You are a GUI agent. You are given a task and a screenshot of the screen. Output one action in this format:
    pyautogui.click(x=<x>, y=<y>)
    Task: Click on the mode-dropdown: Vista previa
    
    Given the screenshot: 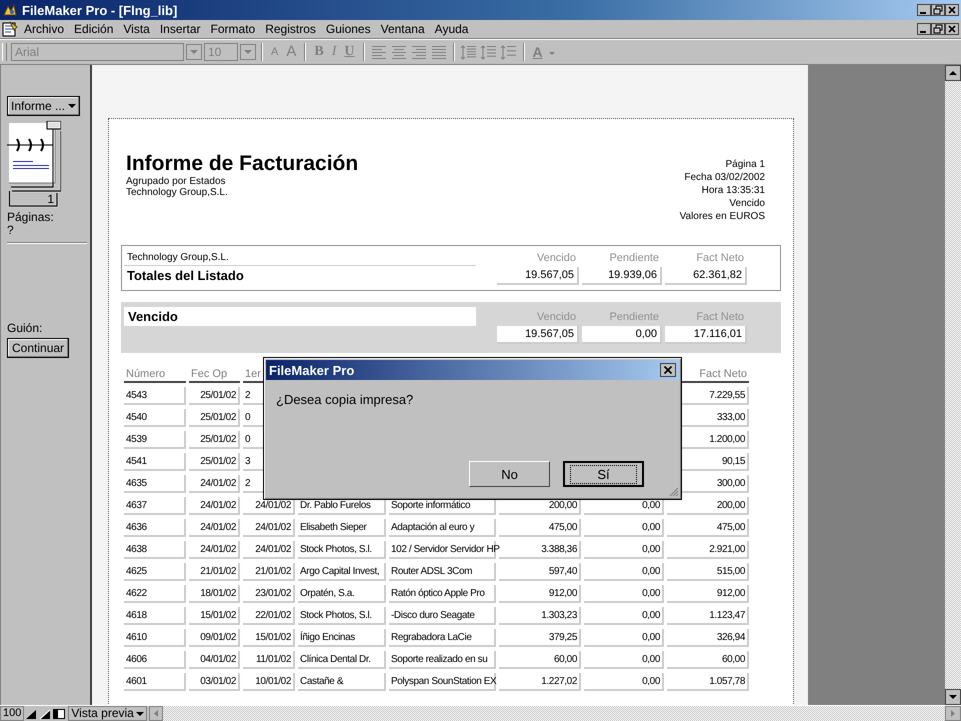 What is the action you would take?
    pyautogui.click(x=107, y=713)
    